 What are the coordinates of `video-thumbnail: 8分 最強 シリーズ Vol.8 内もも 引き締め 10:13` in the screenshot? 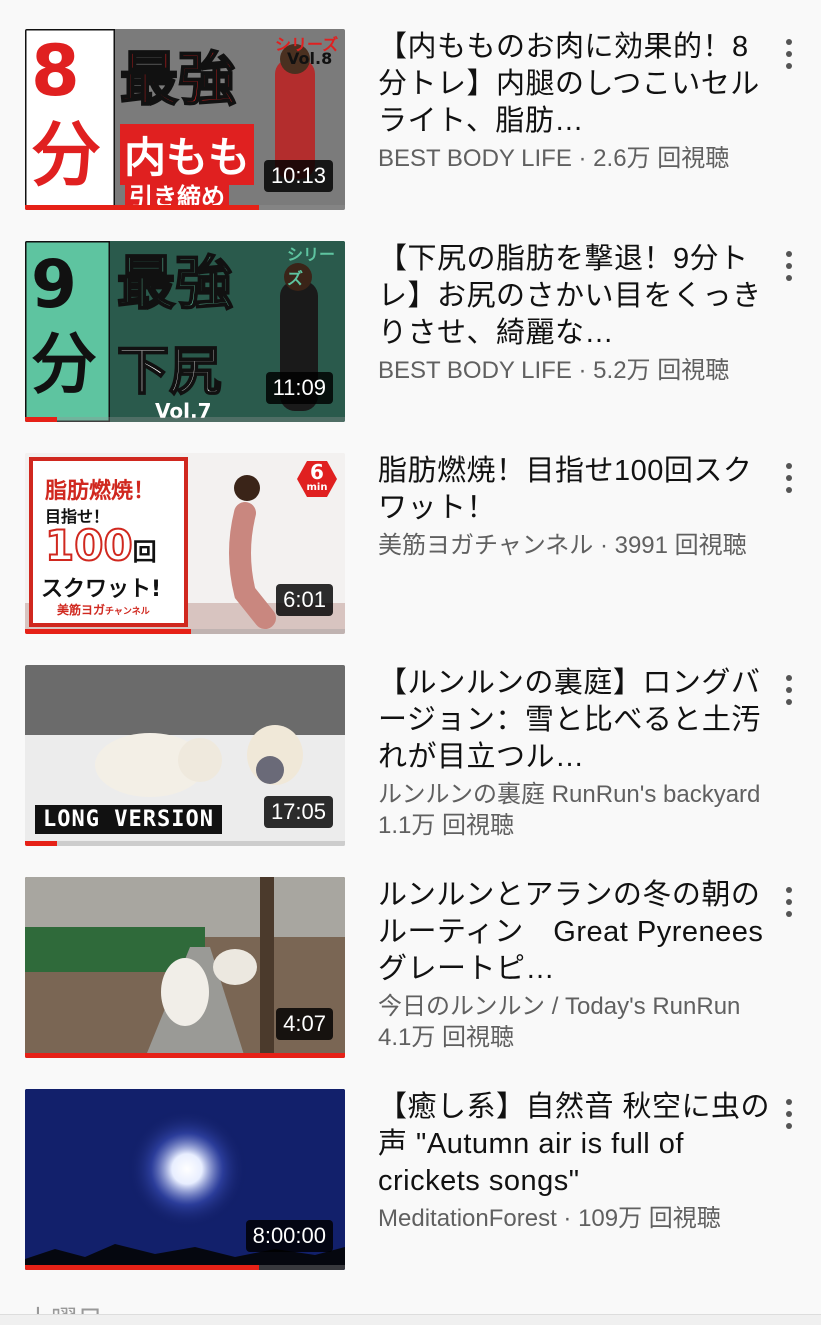 It's located at (185, 119).